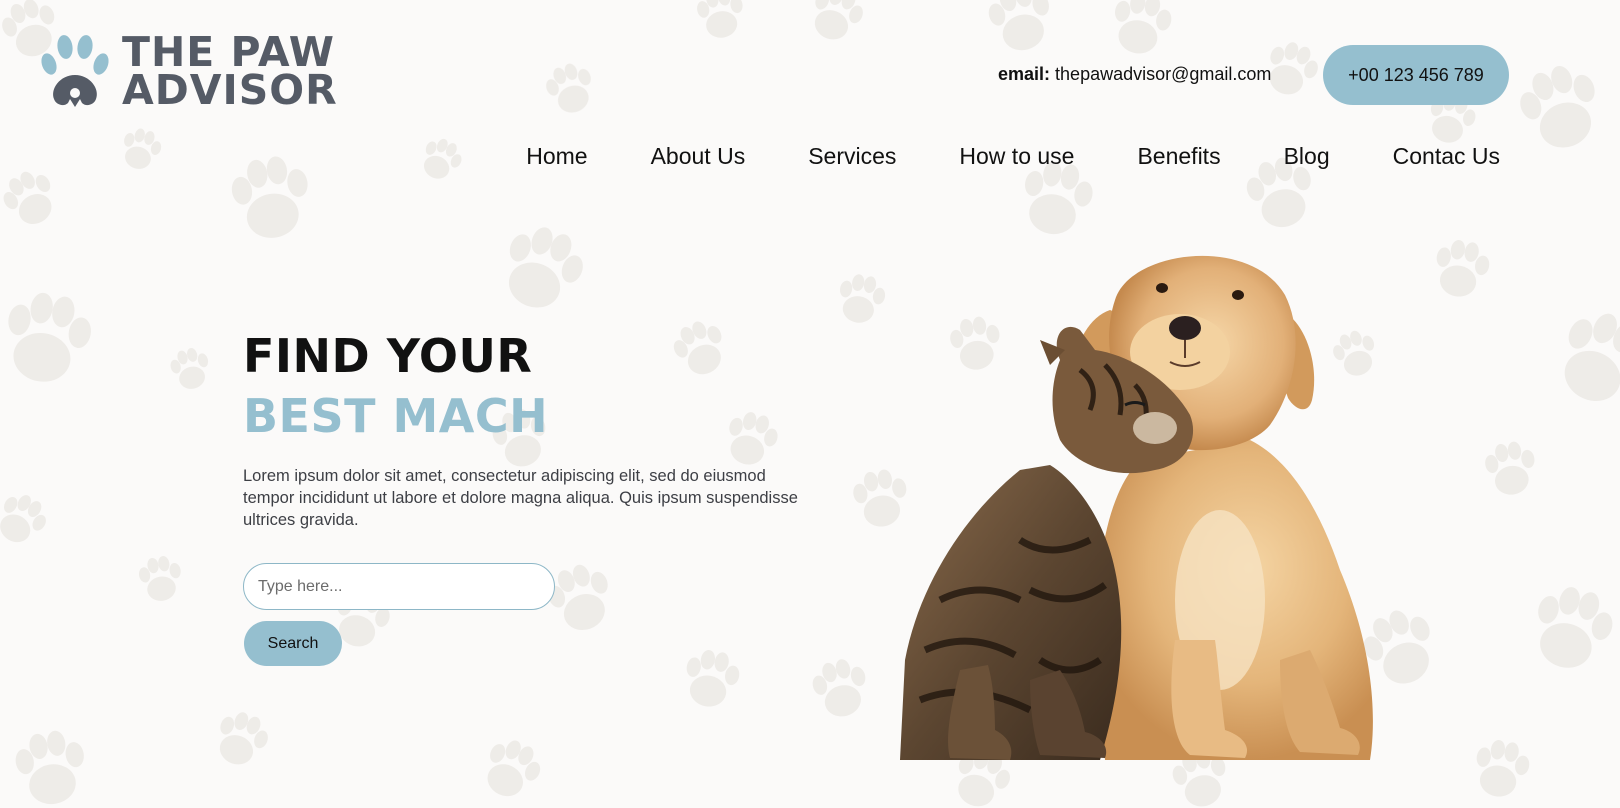 Image resolution: width=1620 pixels, height=808 pixels. I want to click on nav-item-services: Services, so click(852, 156).